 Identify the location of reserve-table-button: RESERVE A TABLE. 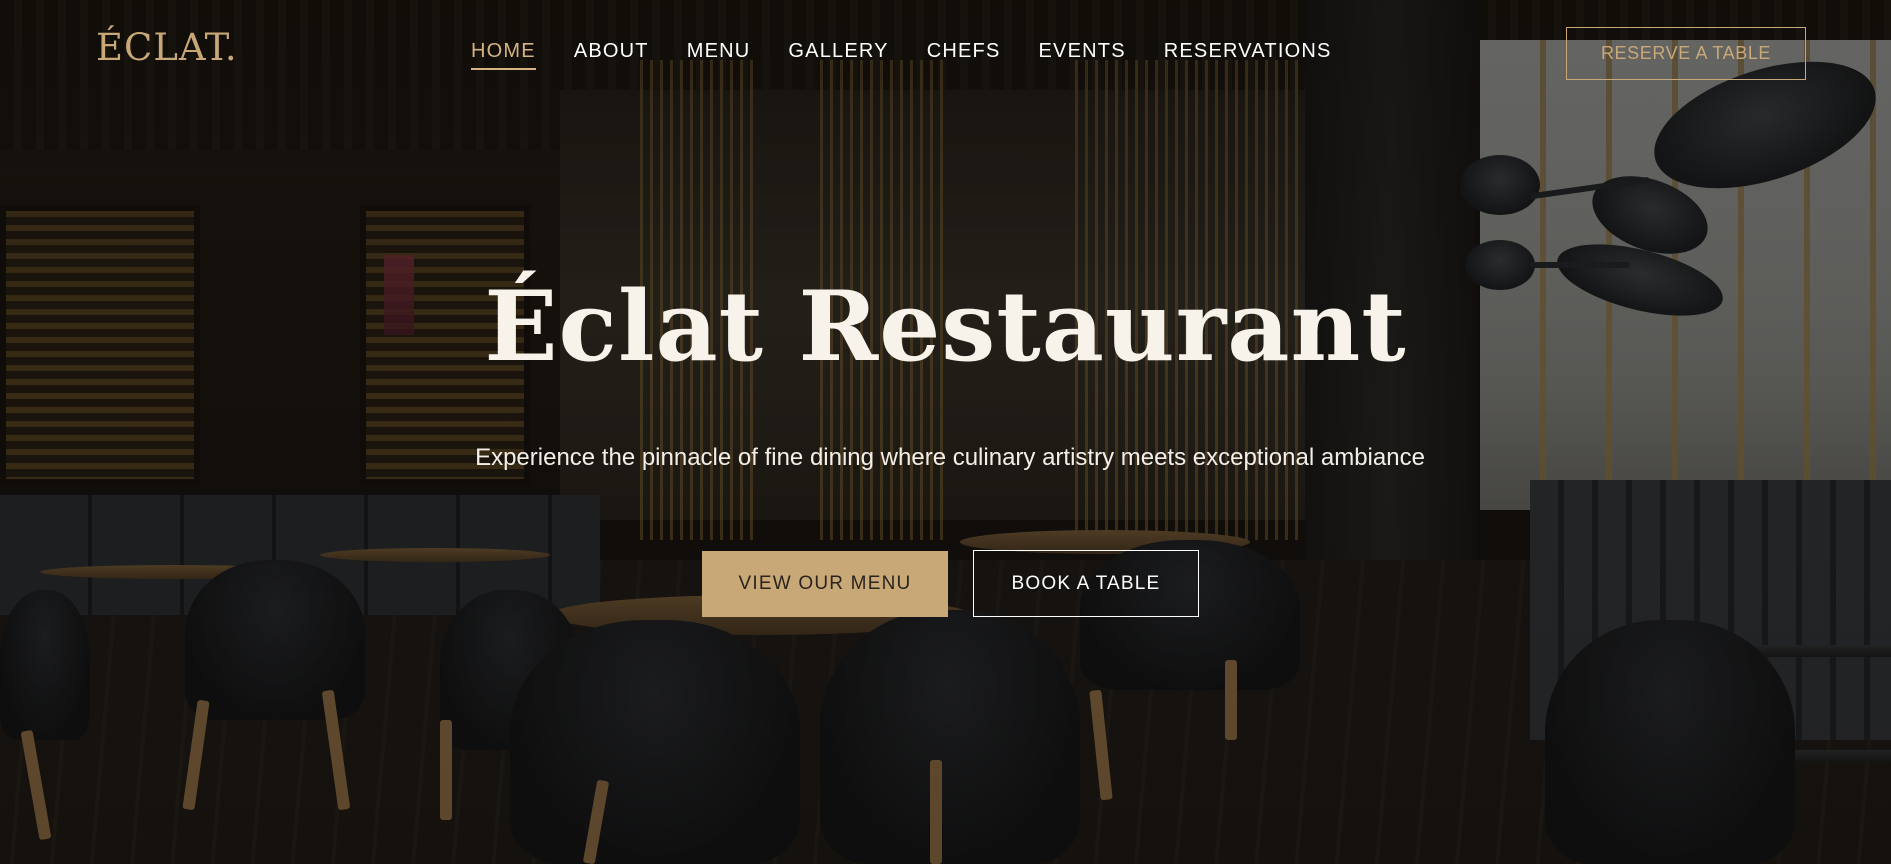
(1686, 53).